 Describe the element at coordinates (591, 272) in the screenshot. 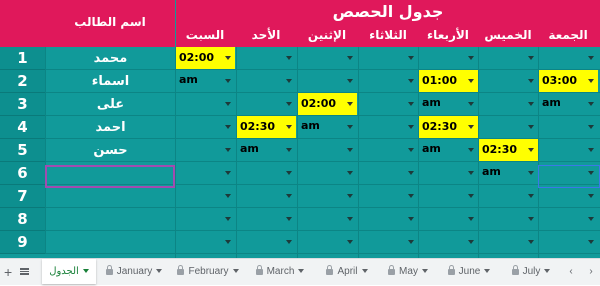

I see `scroll-right-icon: ›` at that location.